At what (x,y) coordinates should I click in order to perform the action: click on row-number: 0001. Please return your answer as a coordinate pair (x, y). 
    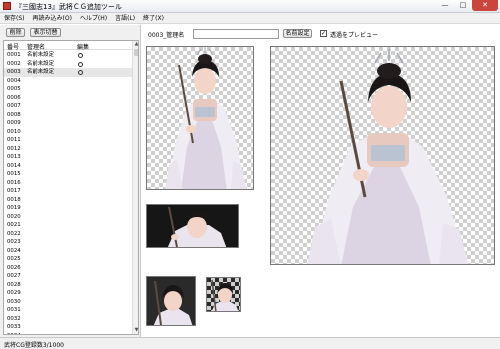
    Looking at the image, I should click on (14, 55).